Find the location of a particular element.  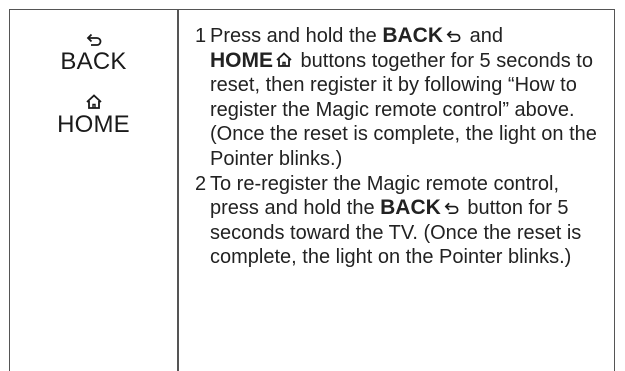

back-label: BACK is located at coordinates (93, 61).